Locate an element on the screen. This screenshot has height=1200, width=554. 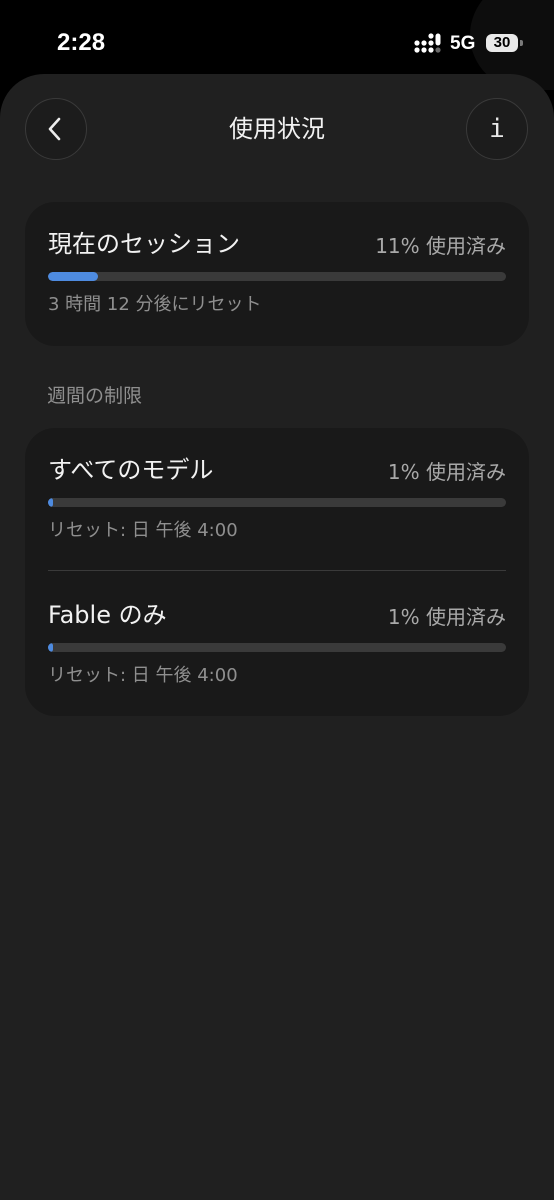
info-icon: i is located at coordinates (497, 129).